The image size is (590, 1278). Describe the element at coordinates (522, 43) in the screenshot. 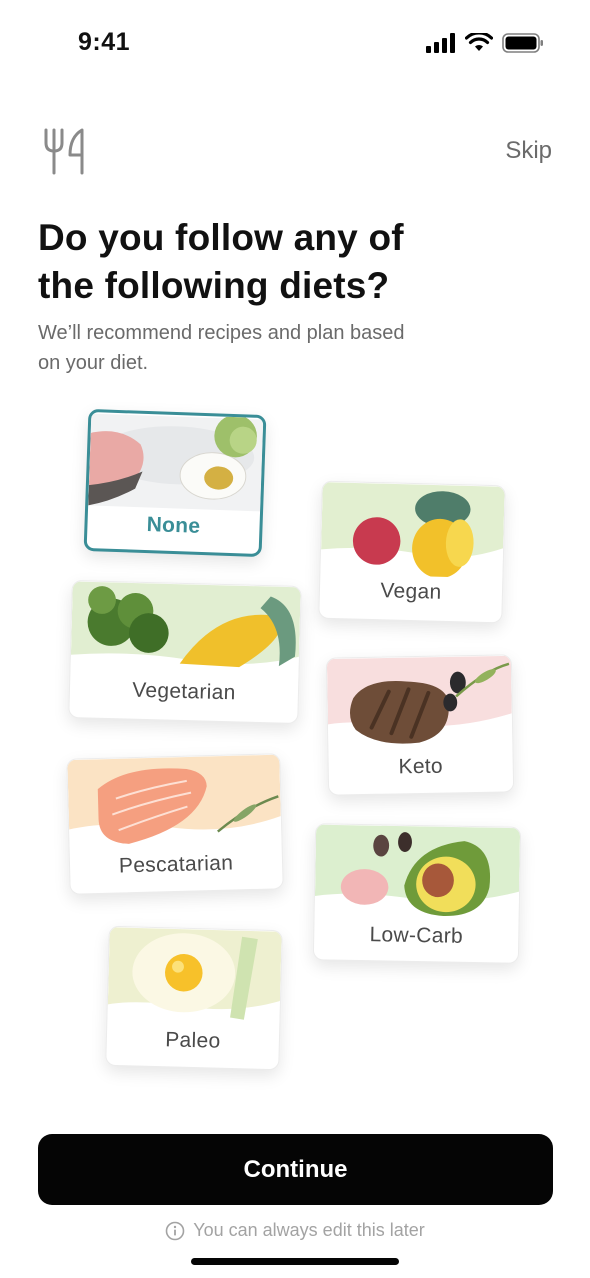

I see `battery-icon` at that location.